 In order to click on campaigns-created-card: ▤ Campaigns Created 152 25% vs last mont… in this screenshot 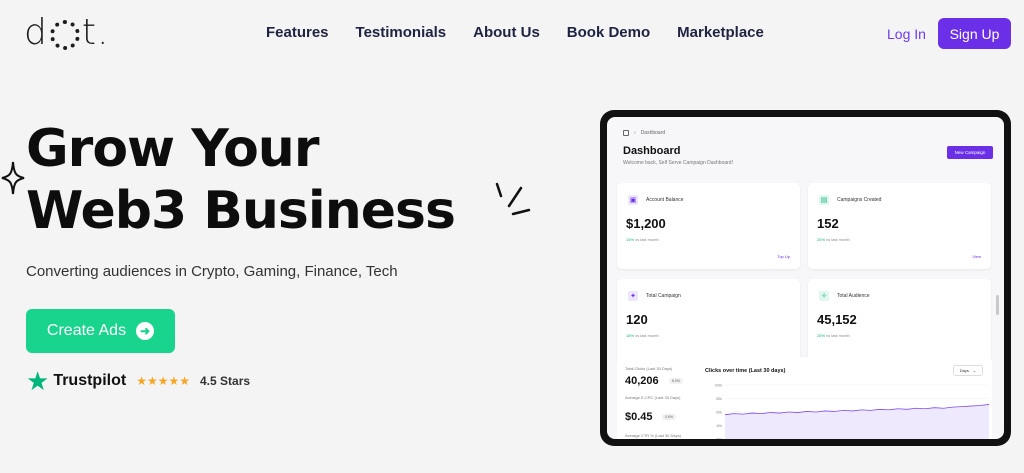, I will do `click(899, 226)`.